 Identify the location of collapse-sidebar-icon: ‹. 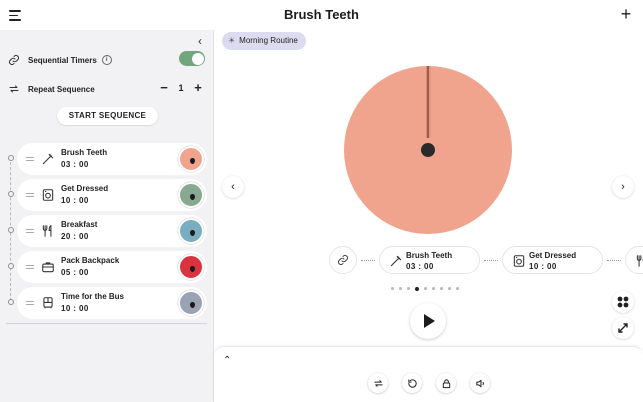
(200, 41).